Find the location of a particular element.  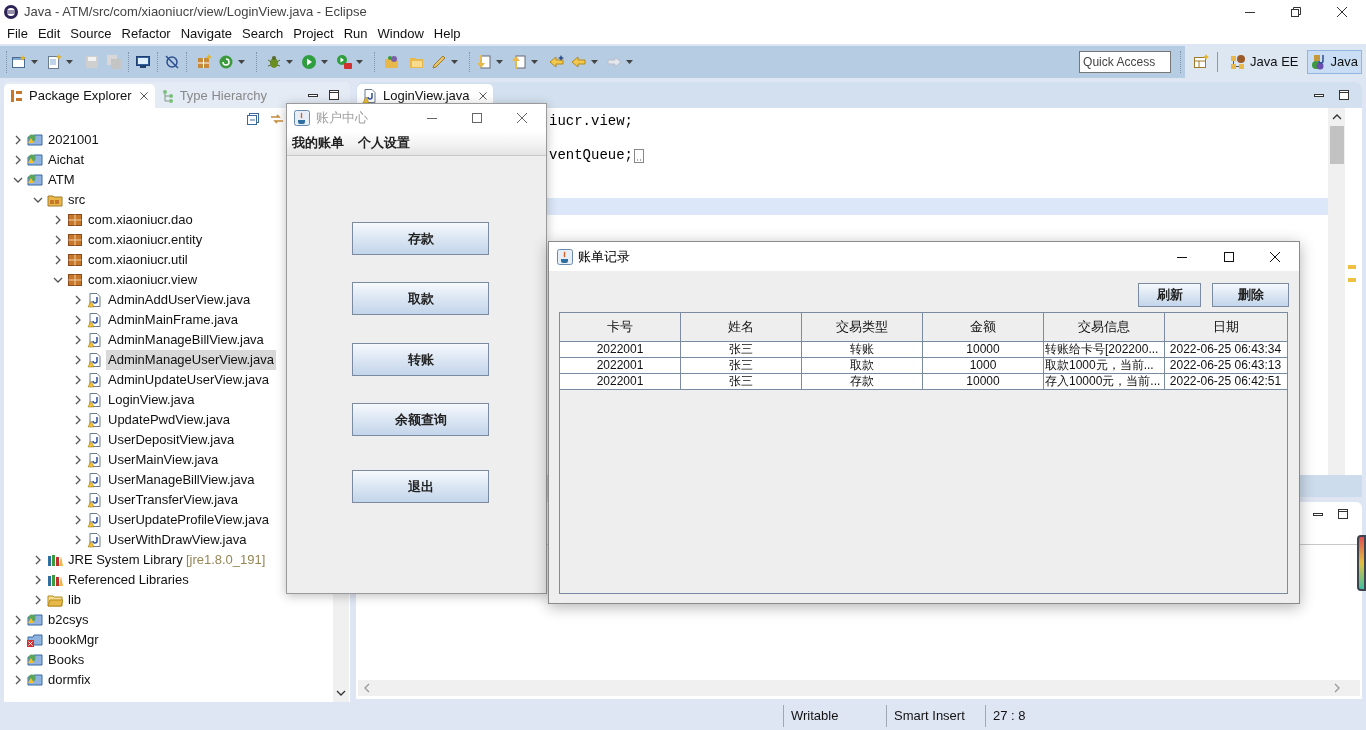

new-file-icon is located at coordinates (54, 62).